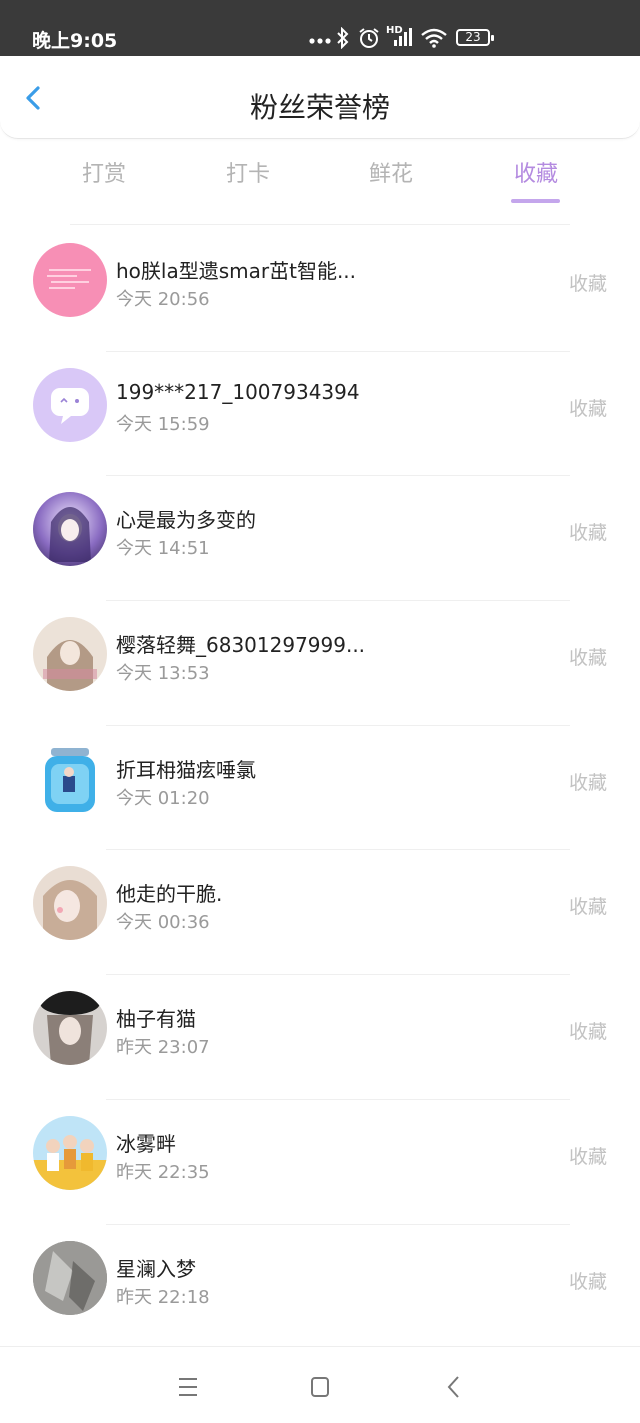  What do you see at coordinates (163, 923) in the screenshot?
I see `fan-time: 今天 00:36` at bounding box center [163, 923].